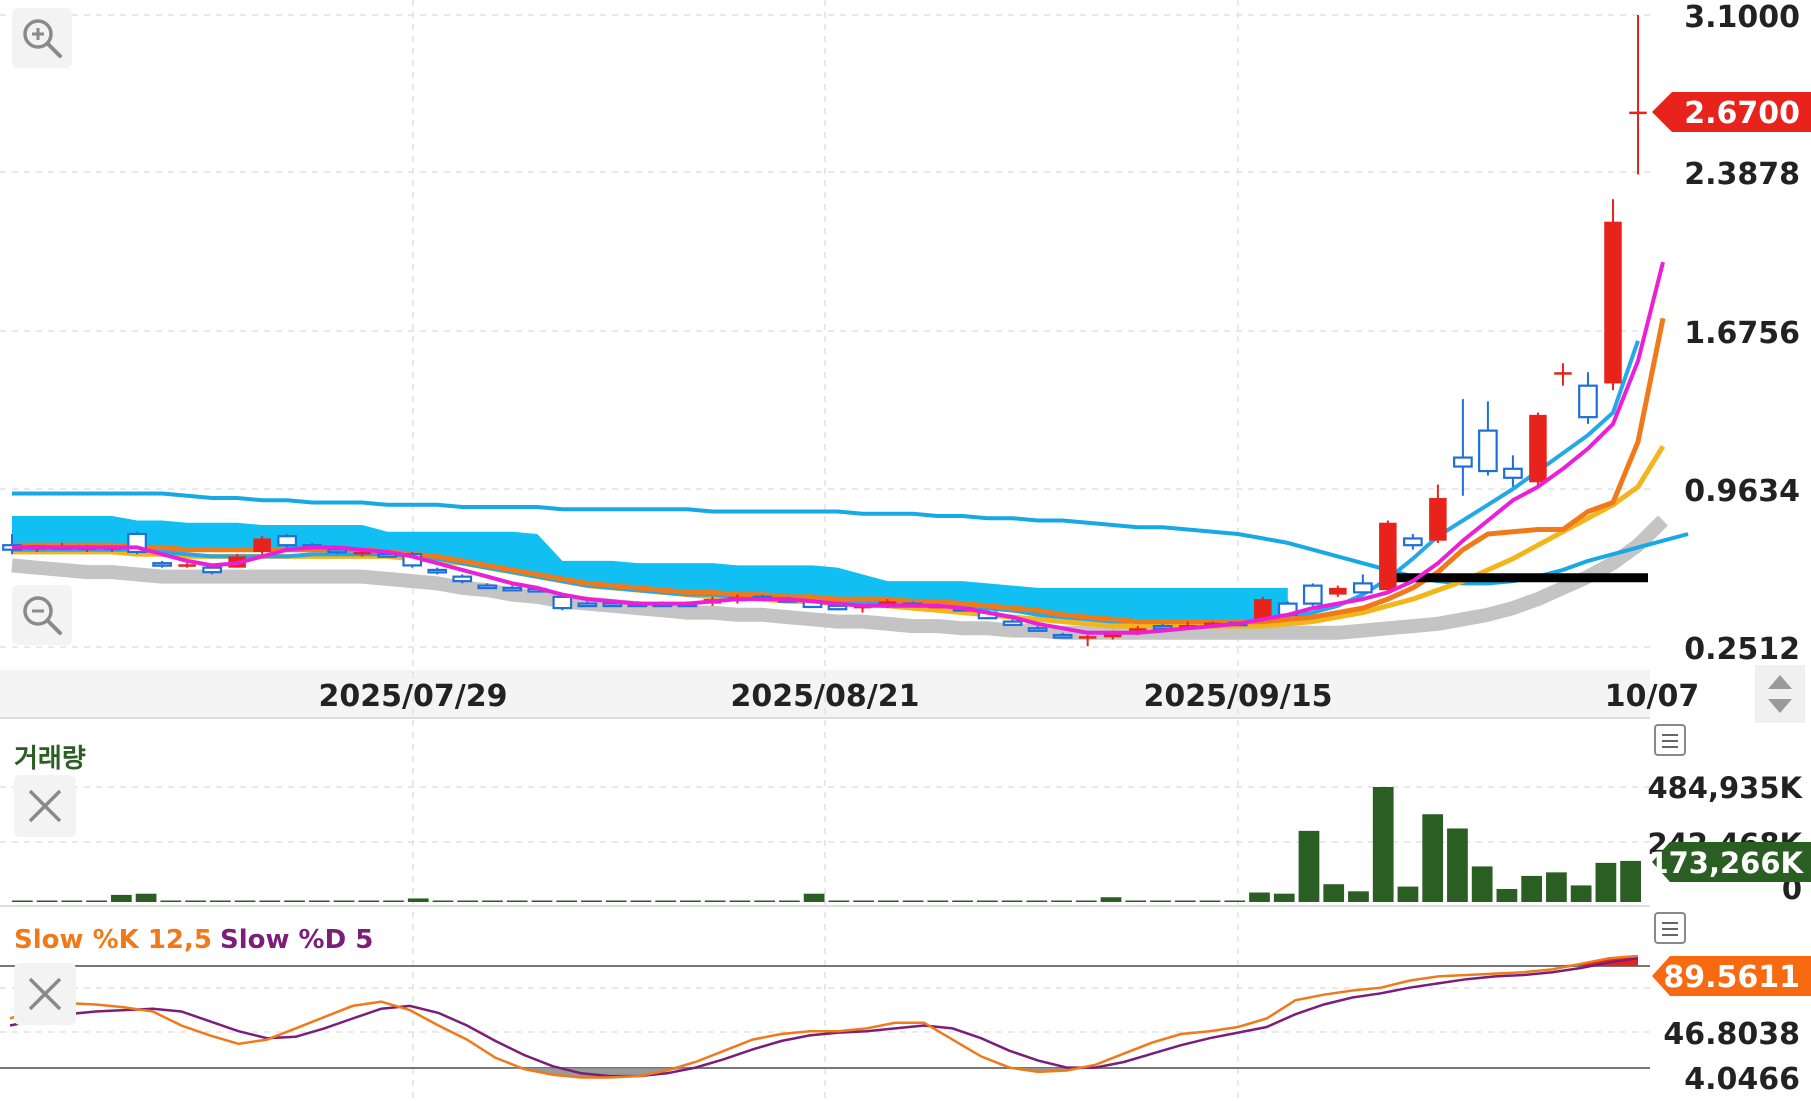  Describe the element at coordinates (1742, 649) in the screenshot. I see `price-y-tick: 0.2512` at that location.